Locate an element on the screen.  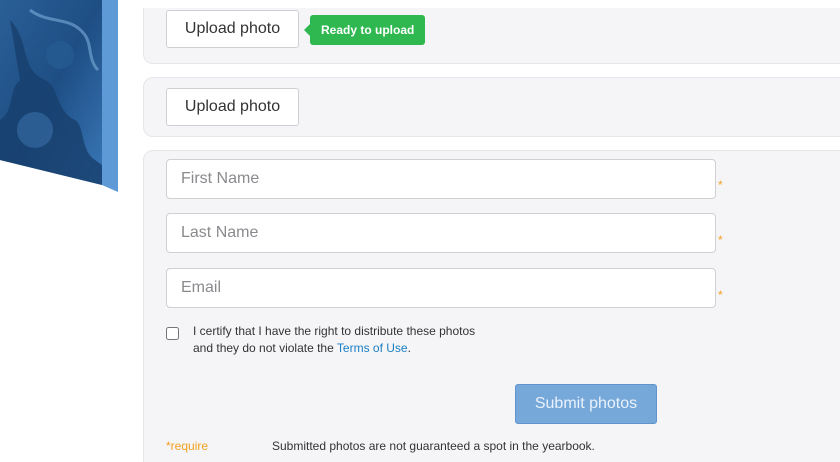
certify-checkbox is located at coordinates (172, 333).